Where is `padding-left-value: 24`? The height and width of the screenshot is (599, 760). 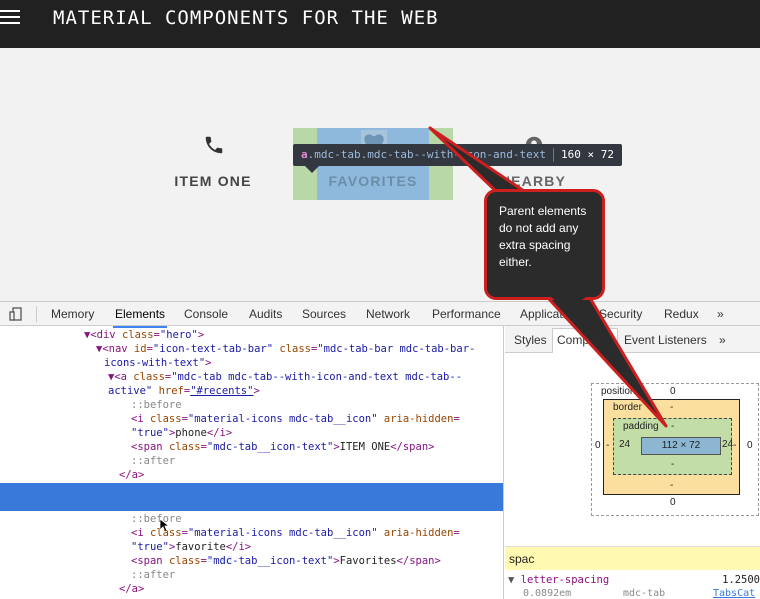 padding-left-value: 24 is located at coordinates (625, 444).